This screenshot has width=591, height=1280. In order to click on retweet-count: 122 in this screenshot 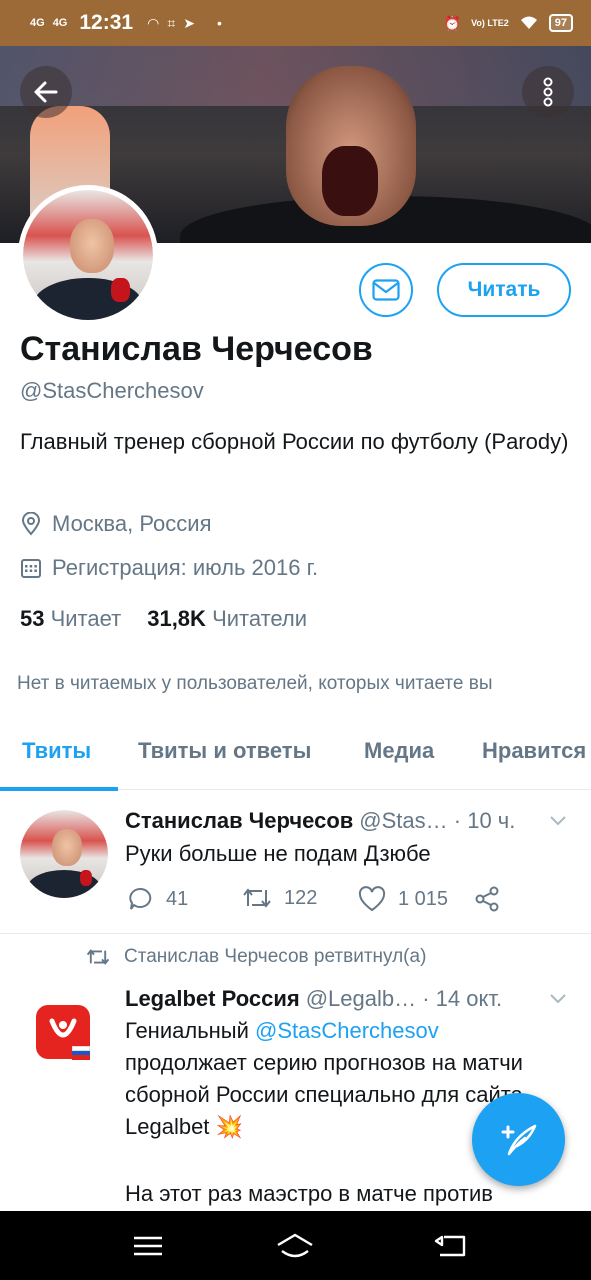, I will do `click(301, 897)`.